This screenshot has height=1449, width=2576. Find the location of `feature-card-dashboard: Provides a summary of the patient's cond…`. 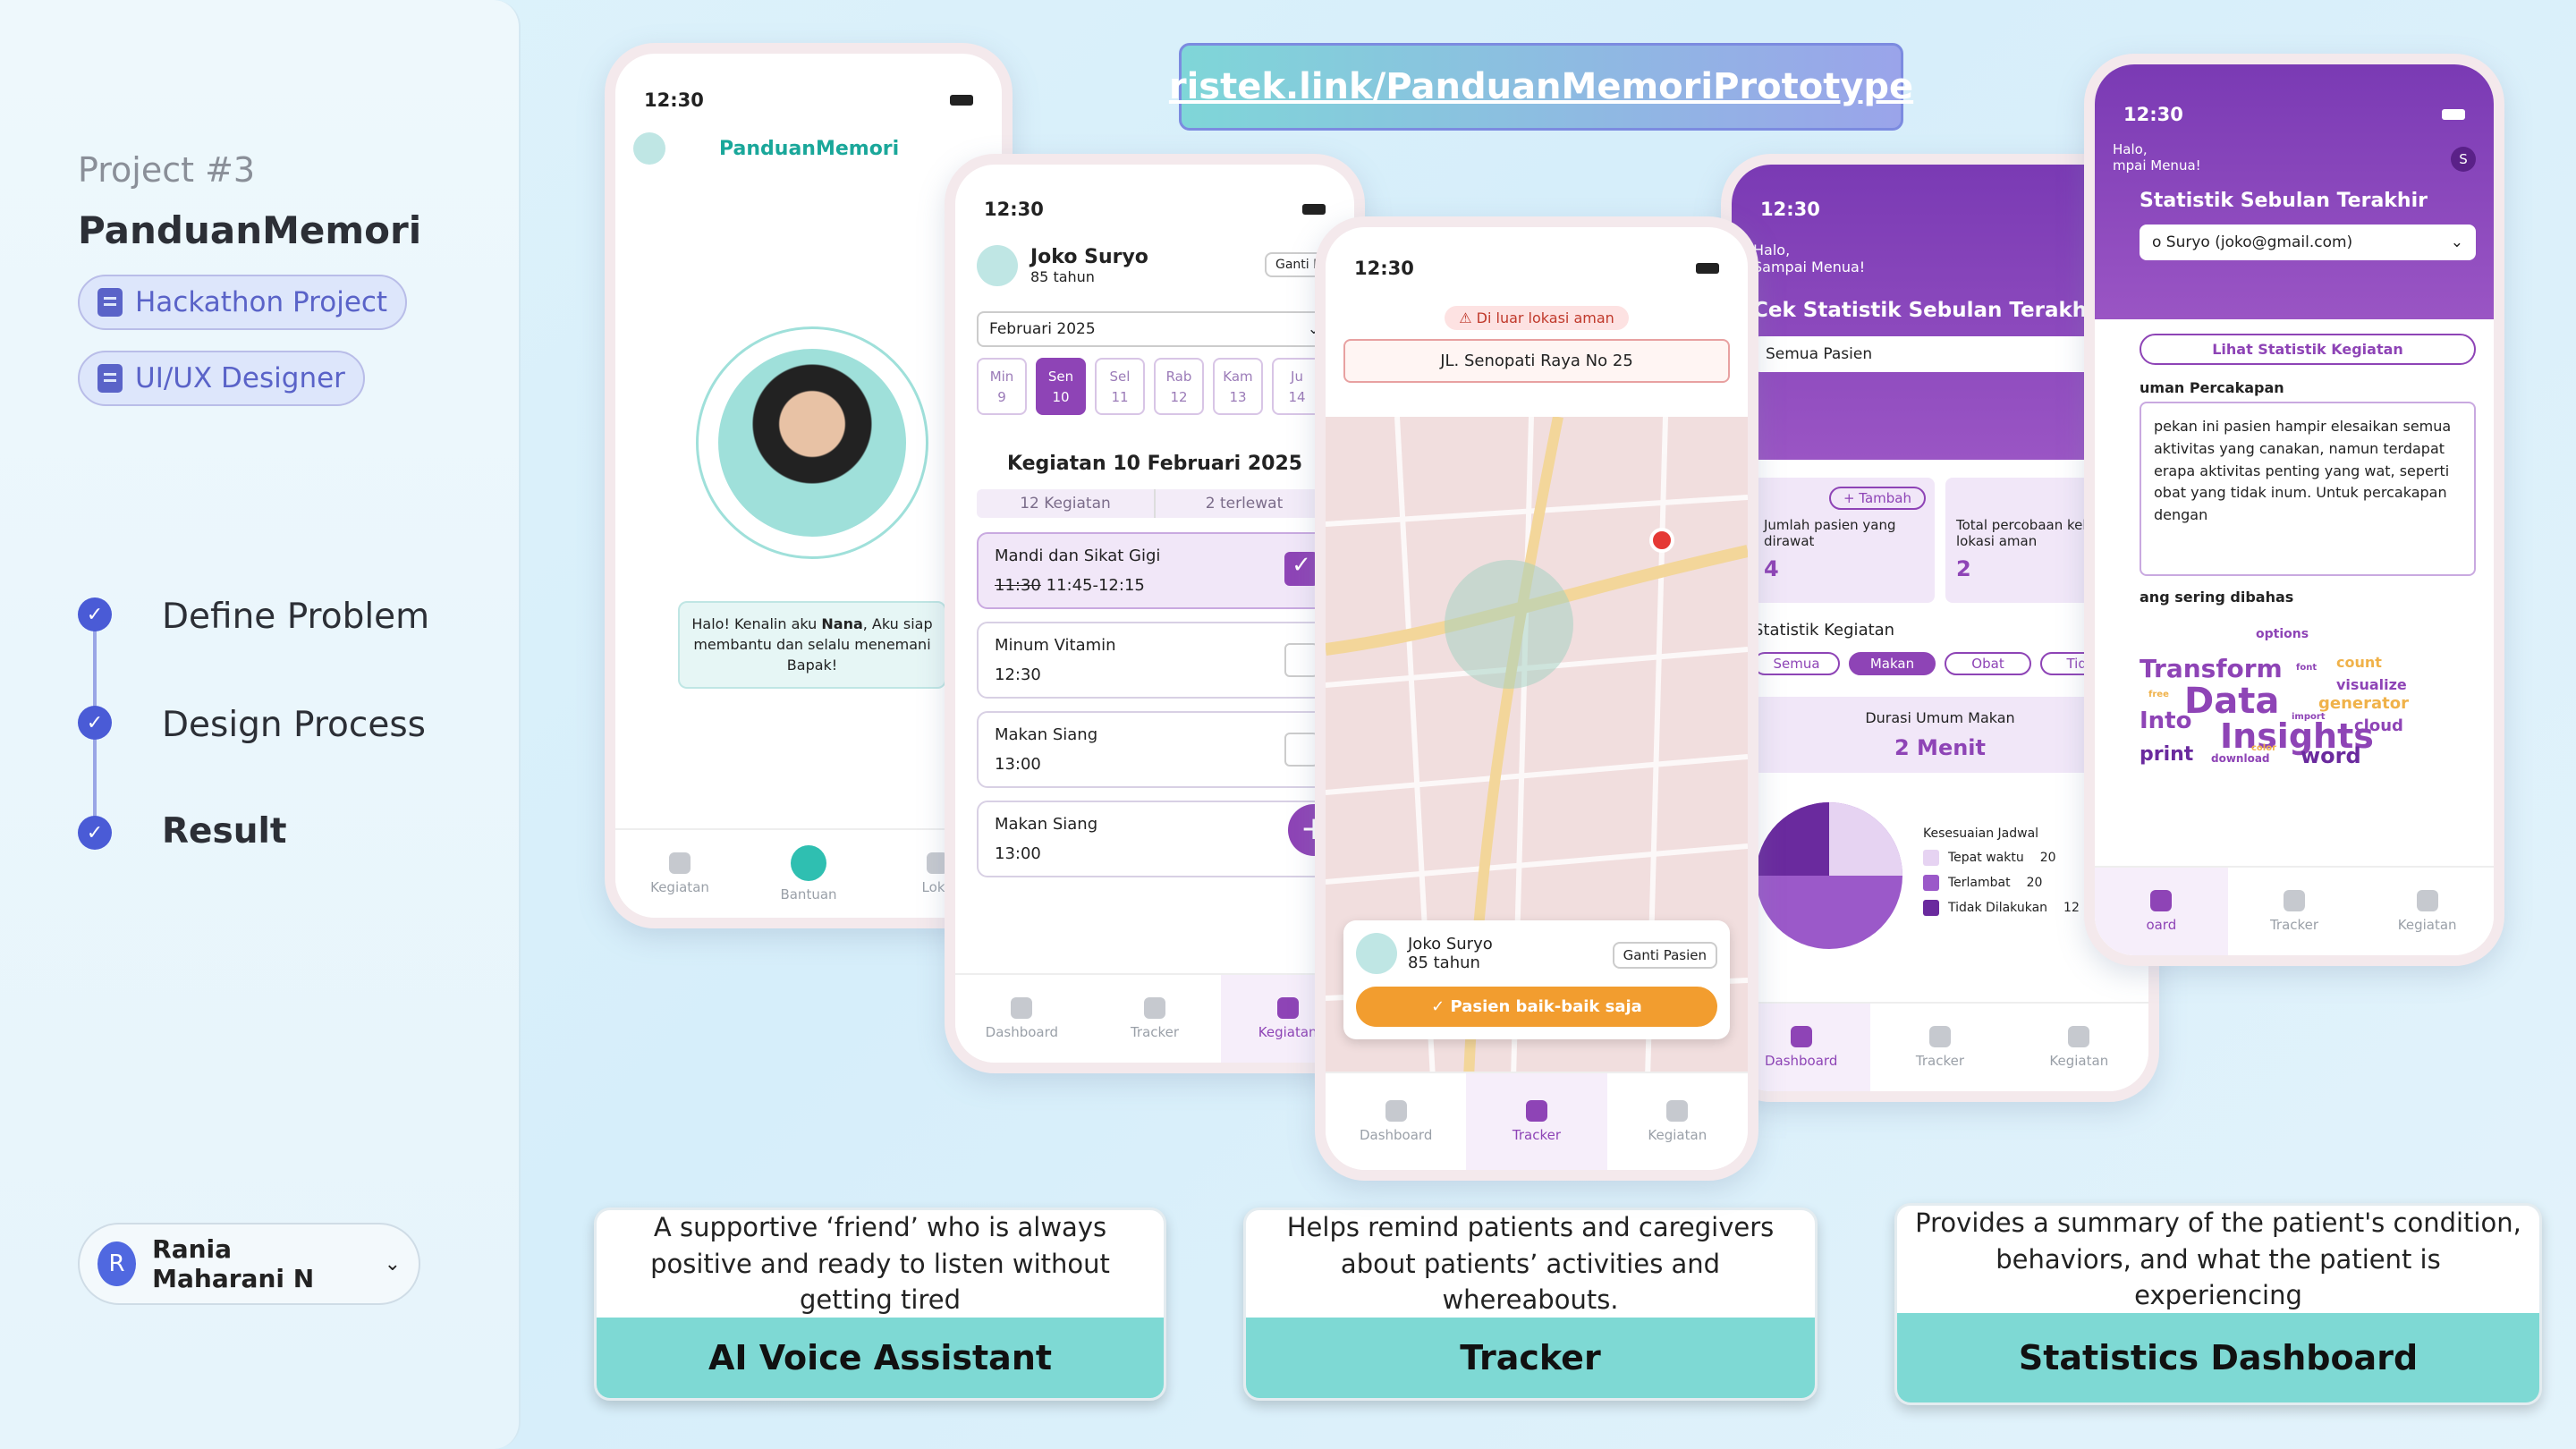

feature-card-dashboard: Provides a summary of the patient's cond… is located at coordinates (2218, 1304).